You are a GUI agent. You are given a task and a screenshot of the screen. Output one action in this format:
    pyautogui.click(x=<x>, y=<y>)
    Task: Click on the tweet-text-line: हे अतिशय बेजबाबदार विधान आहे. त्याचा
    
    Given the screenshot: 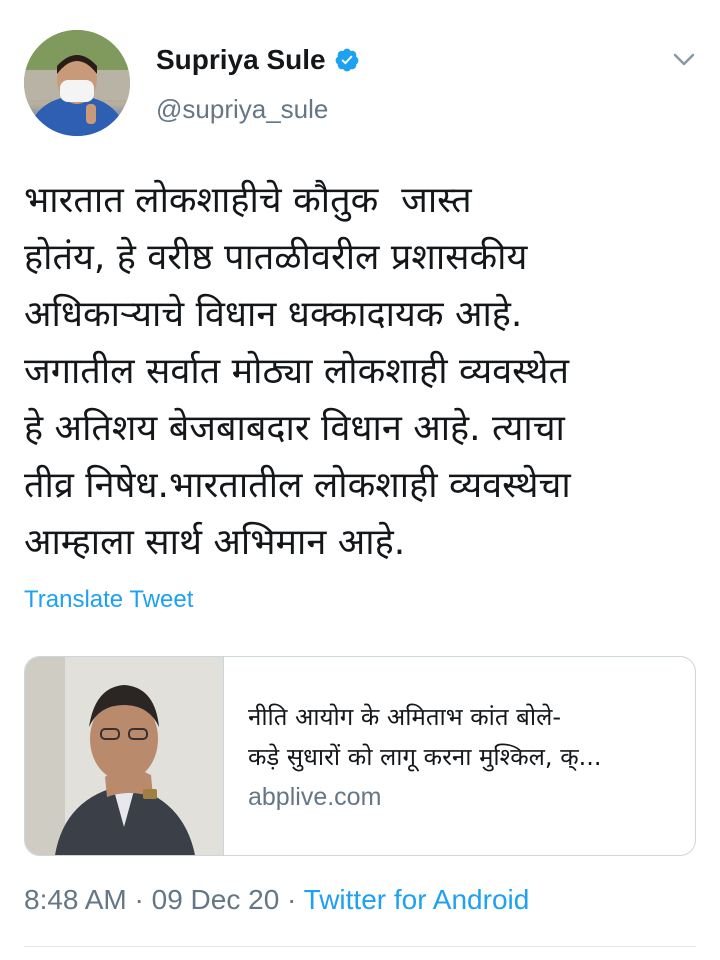 What is the action you would take?
    pyautogui.click(x=294, y=428)
    